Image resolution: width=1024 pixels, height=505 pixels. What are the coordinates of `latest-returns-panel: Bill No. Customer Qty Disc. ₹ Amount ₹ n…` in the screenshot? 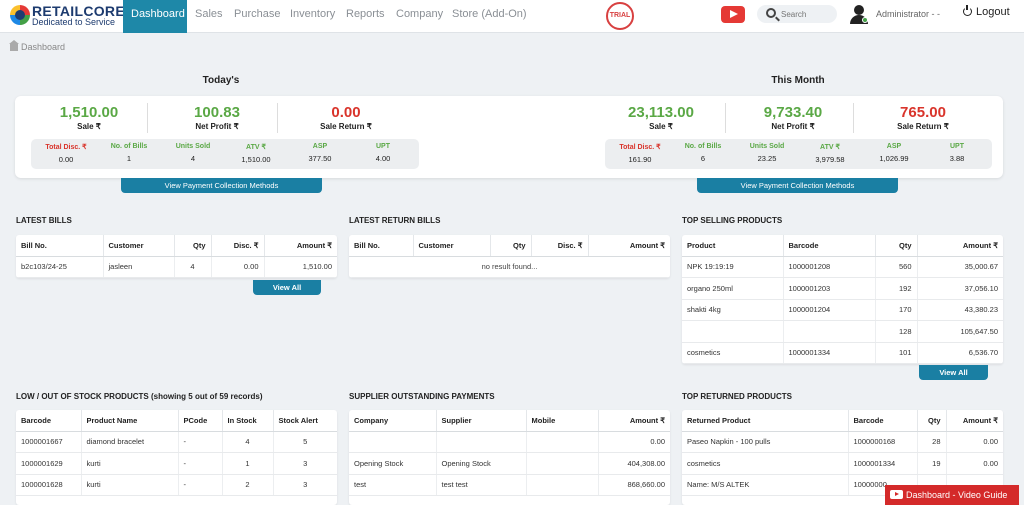 It's located at (509, 256).